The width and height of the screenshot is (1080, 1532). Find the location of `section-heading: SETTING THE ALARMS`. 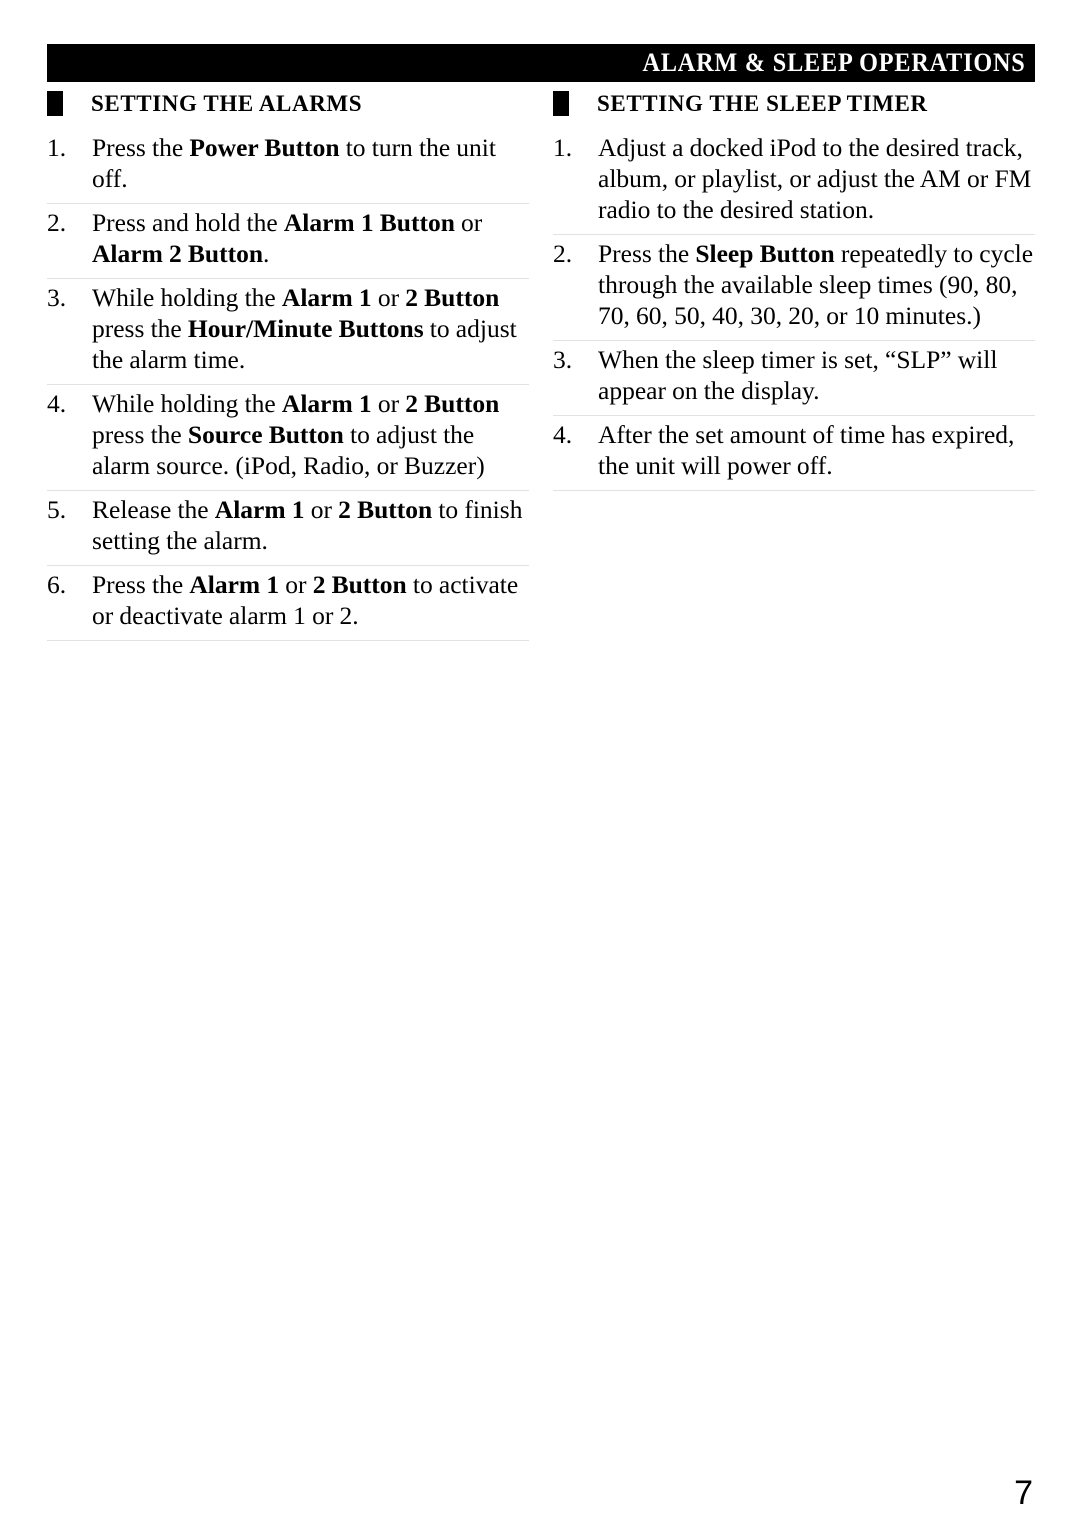

section-heading: SETTING THE ALARMS is located at coordinates (288, 103).